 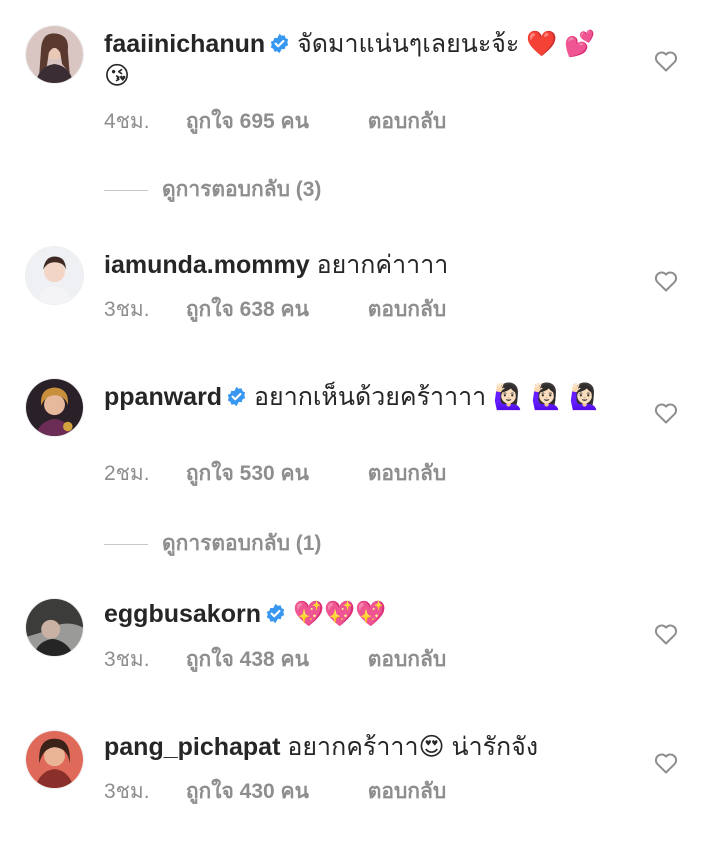 What do you see at coordinates (666, 763) in the screenshot?
I see `heart-outline-icon` at bounding box center [666, 763].